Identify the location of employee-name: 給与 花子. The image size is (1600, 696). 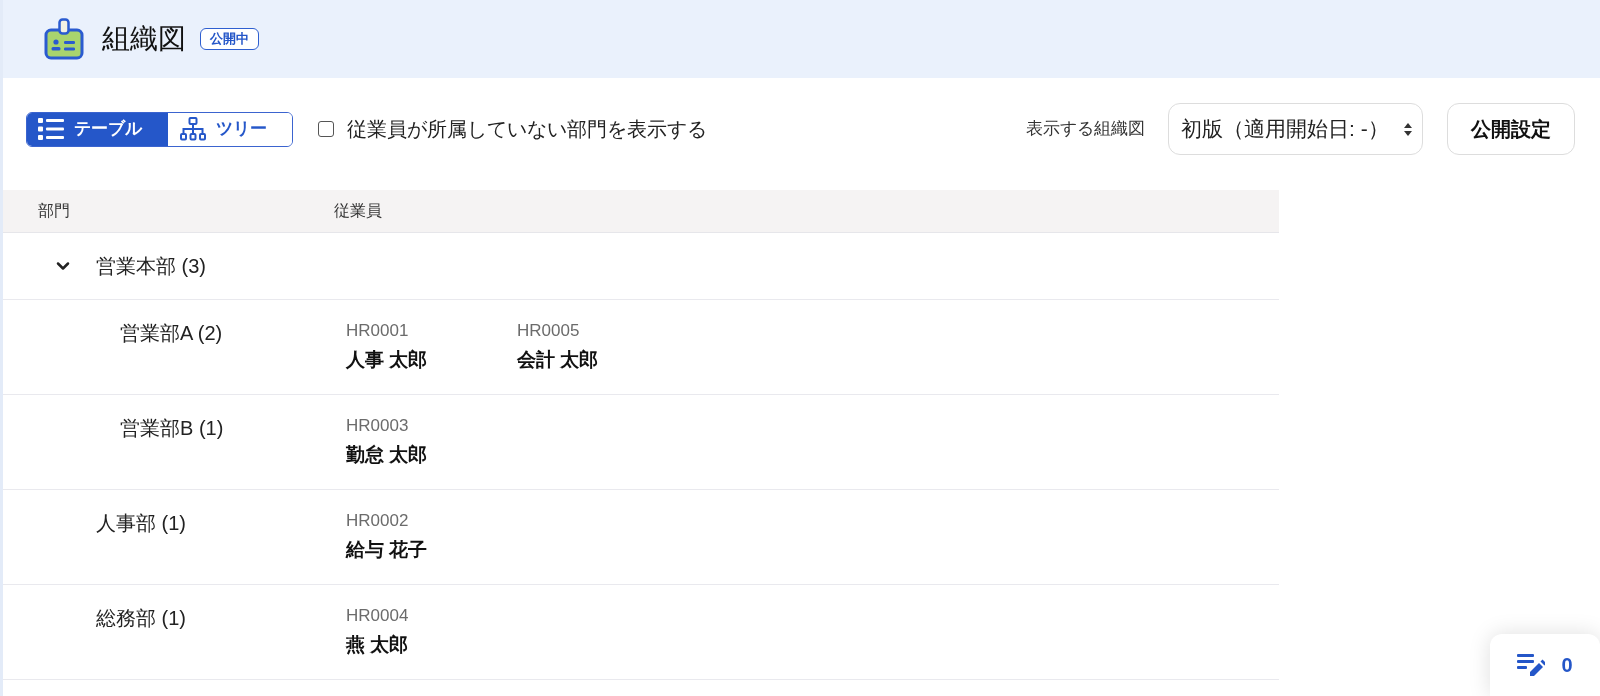
(387, 550).